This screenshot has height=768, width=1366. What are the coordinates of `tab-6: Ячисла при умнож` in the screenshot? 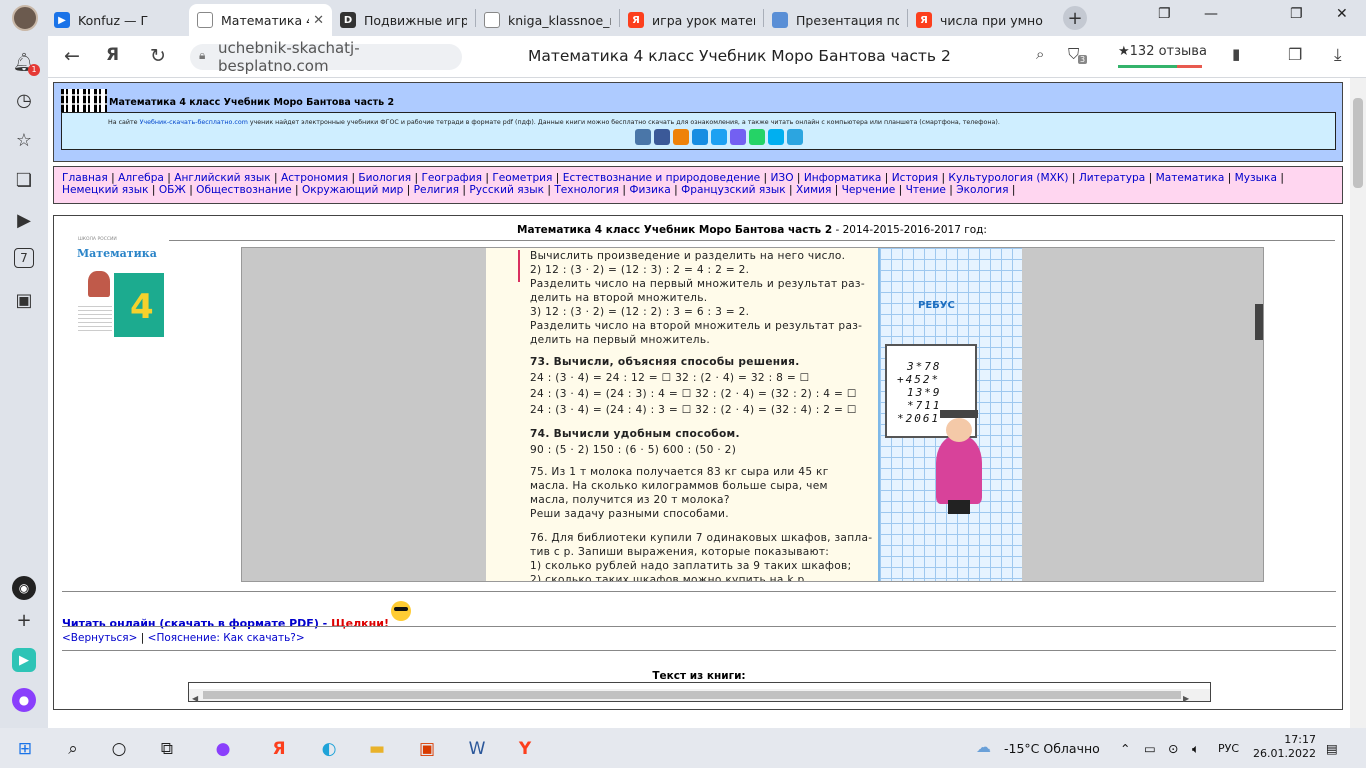 It's located at (979, 20).